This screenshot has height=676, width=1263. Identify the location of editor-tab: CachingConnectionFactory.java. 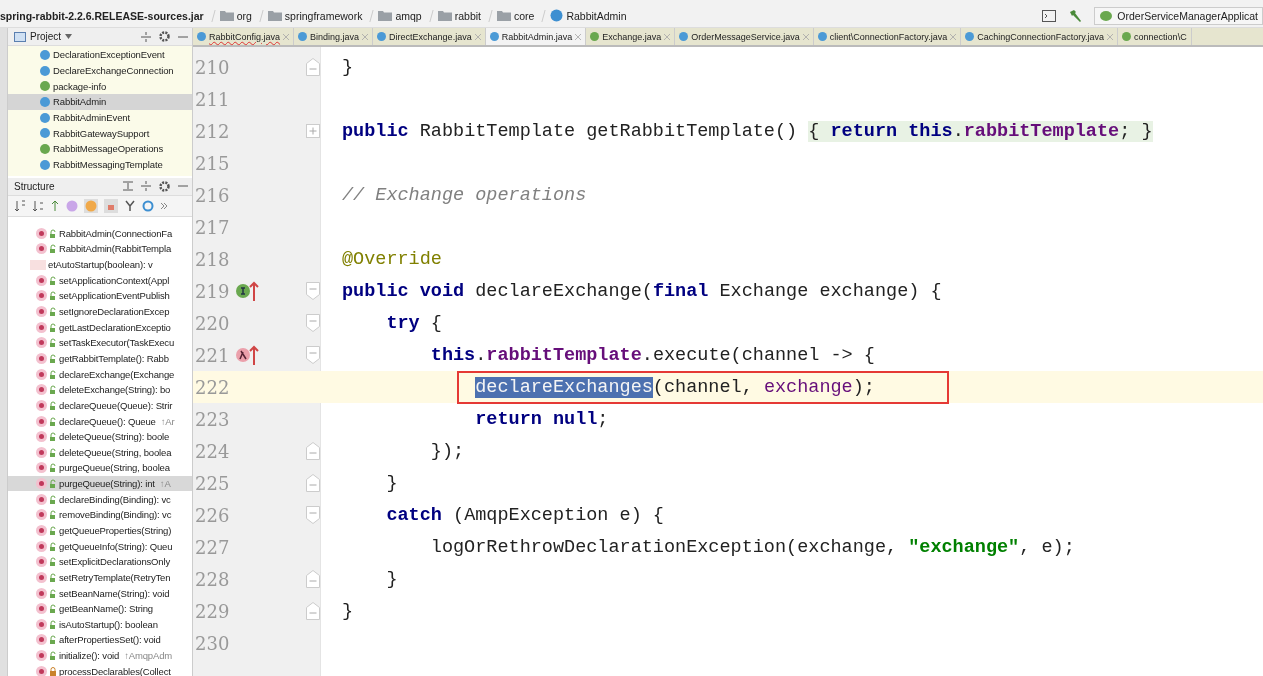
(1040, 36).